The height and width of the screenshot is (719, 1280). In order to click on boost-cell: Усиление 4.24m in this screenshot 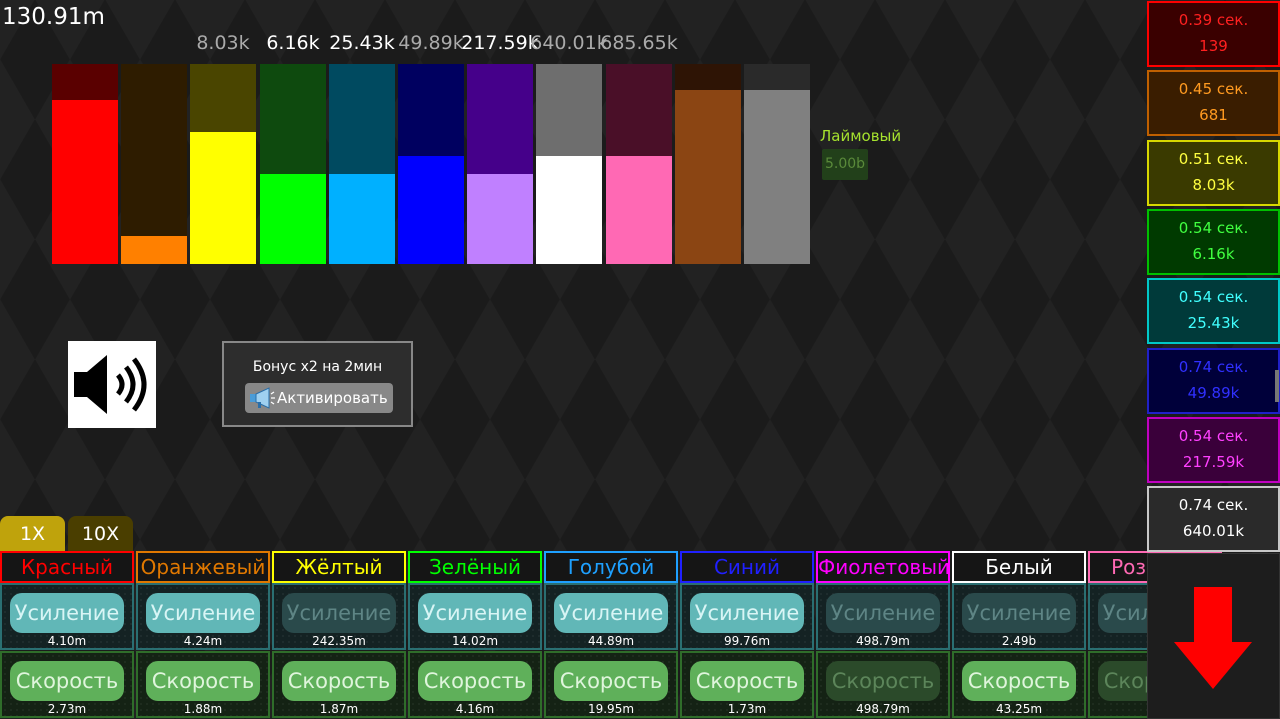, I will do `click(203, 616)`.